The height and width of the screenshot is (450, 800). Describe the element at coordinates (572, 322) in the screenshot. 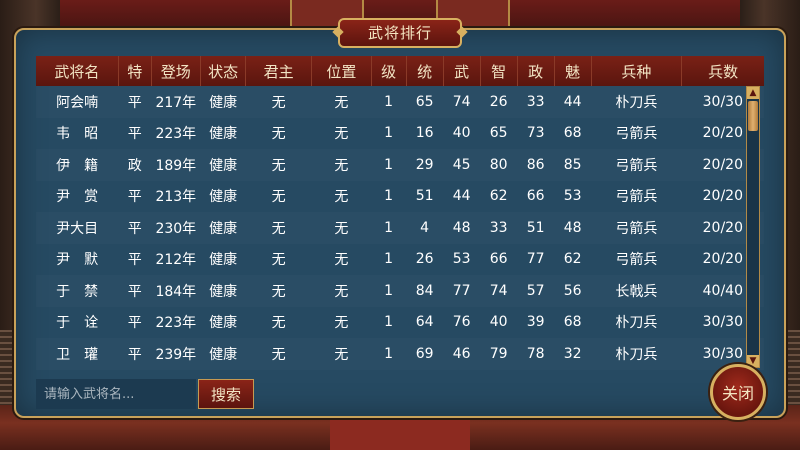

I see `table-cell: 68` at that location.